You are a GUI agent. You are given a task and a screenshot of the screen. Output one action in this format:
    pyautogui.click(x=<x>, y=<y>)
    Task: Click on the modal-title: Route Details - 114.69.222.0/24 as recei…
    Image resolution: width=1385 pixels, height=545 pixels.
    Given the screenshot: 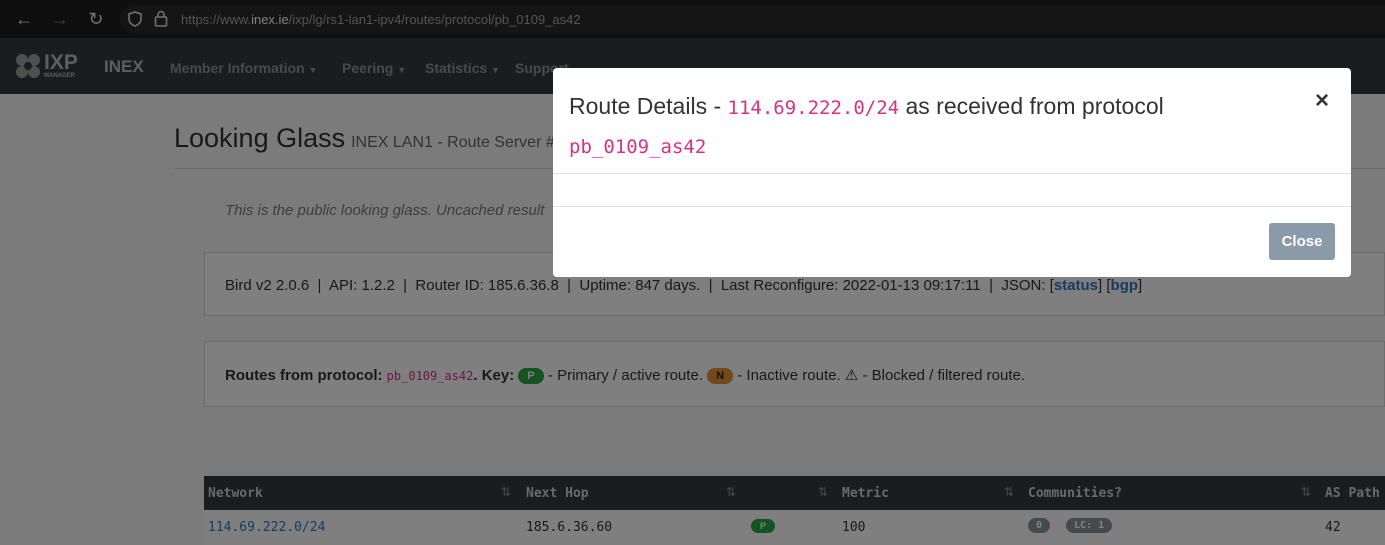 What is the action you would take?
    pyautogui.click(x=866, y=125)
    